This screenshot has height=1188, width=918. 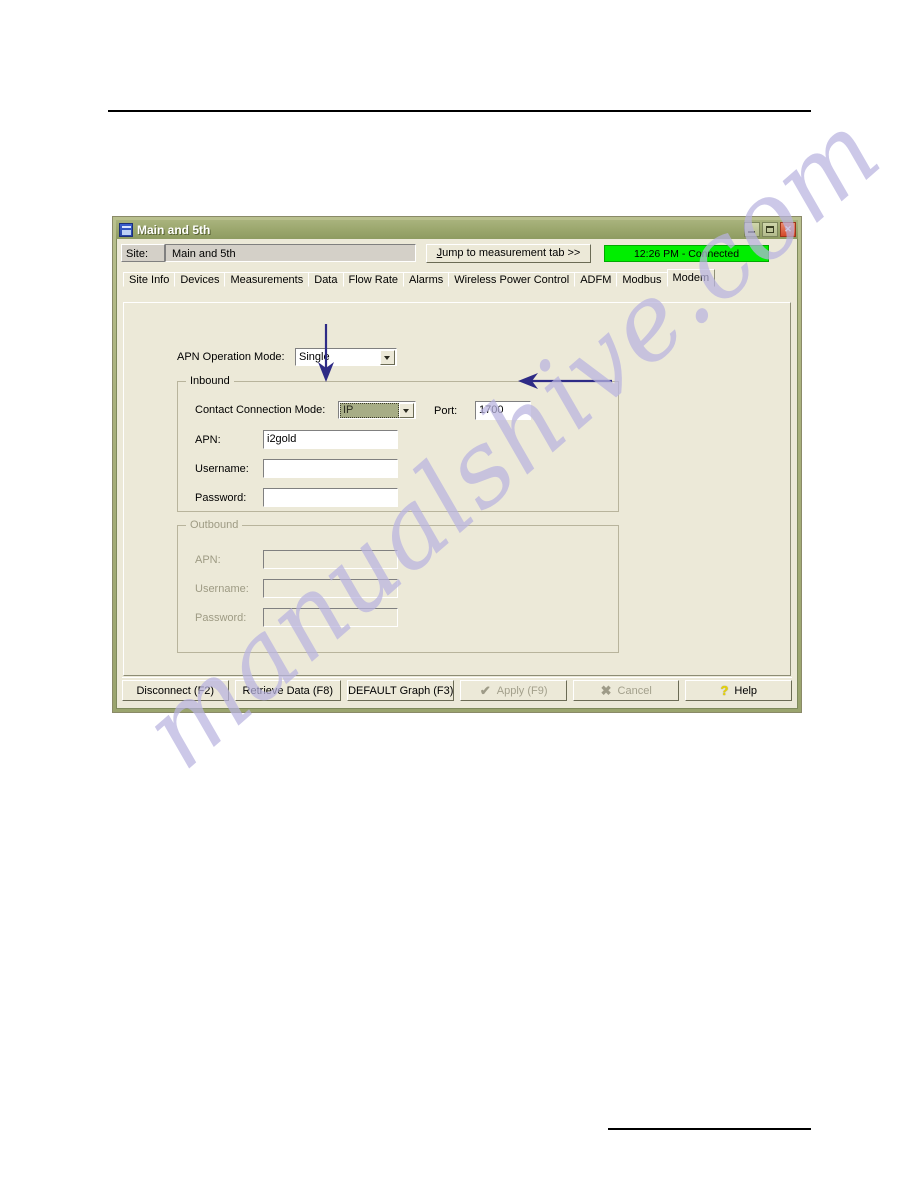 What do you see at coordinates (485, 690) in the screenshot?
I see `check-icon: ✔` at bounding box center [485, 690].